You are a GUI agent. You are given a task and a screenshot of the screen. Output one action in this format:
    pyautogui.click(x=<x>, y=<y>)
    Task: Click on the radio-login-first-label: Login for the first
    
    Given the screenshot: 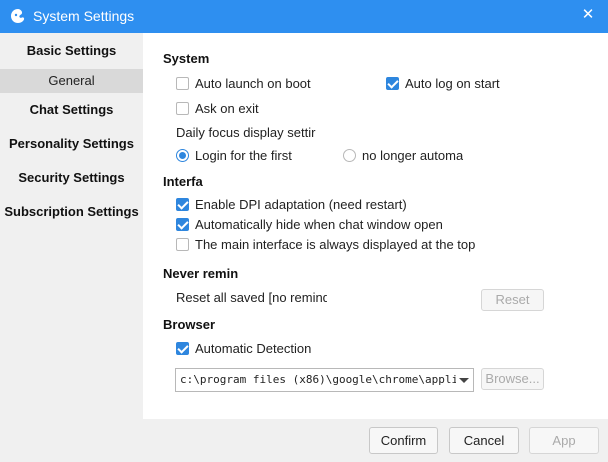 What is the action you would take?
    pyautogui.click(x=243, y=155)
    